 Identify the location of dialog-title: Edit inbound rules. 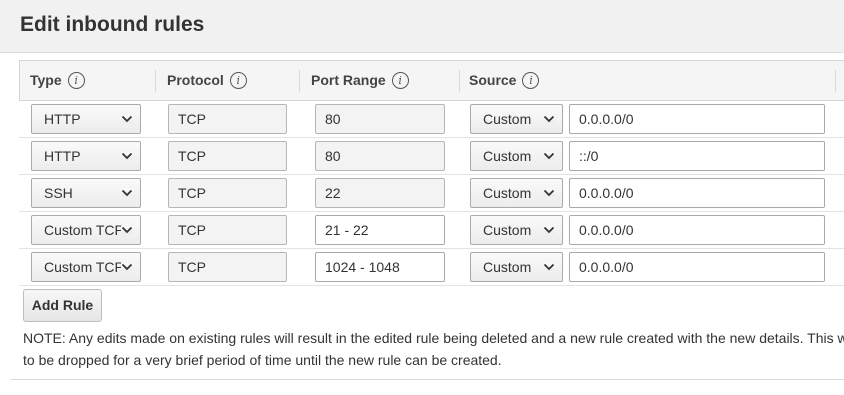
(112, 24).